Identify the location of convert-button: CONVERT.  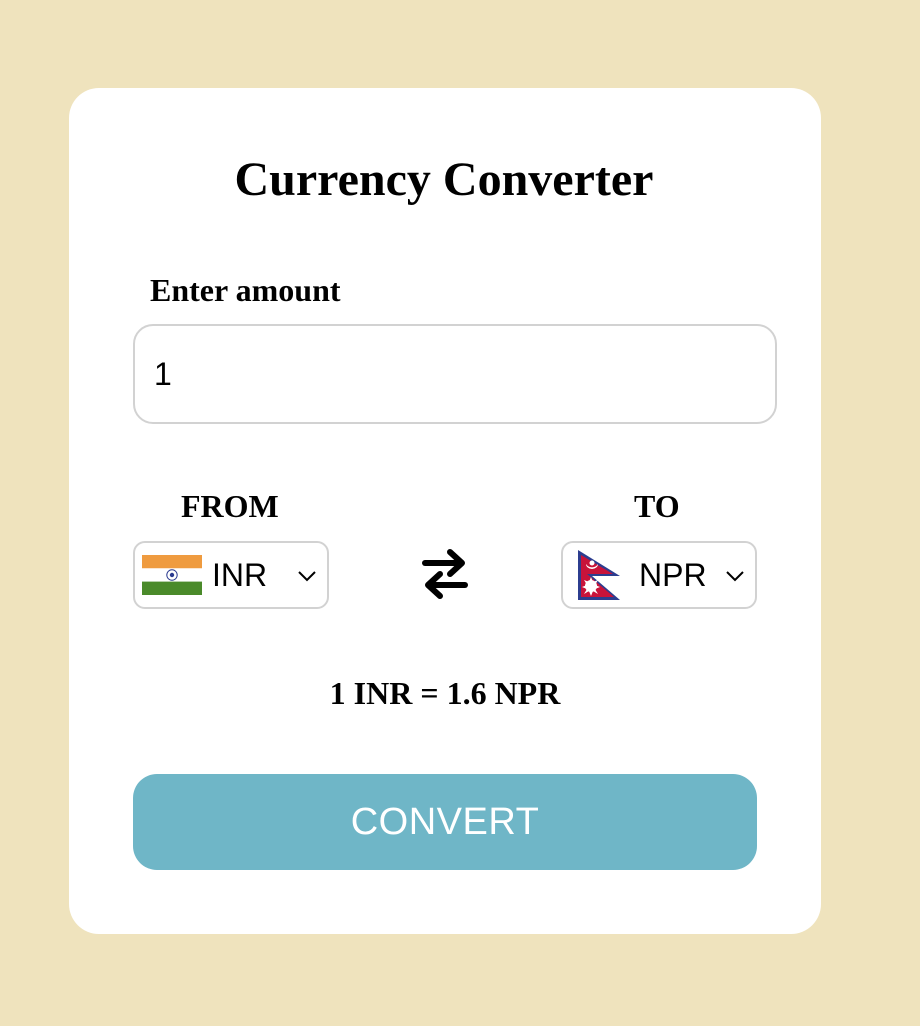
(445, 822).